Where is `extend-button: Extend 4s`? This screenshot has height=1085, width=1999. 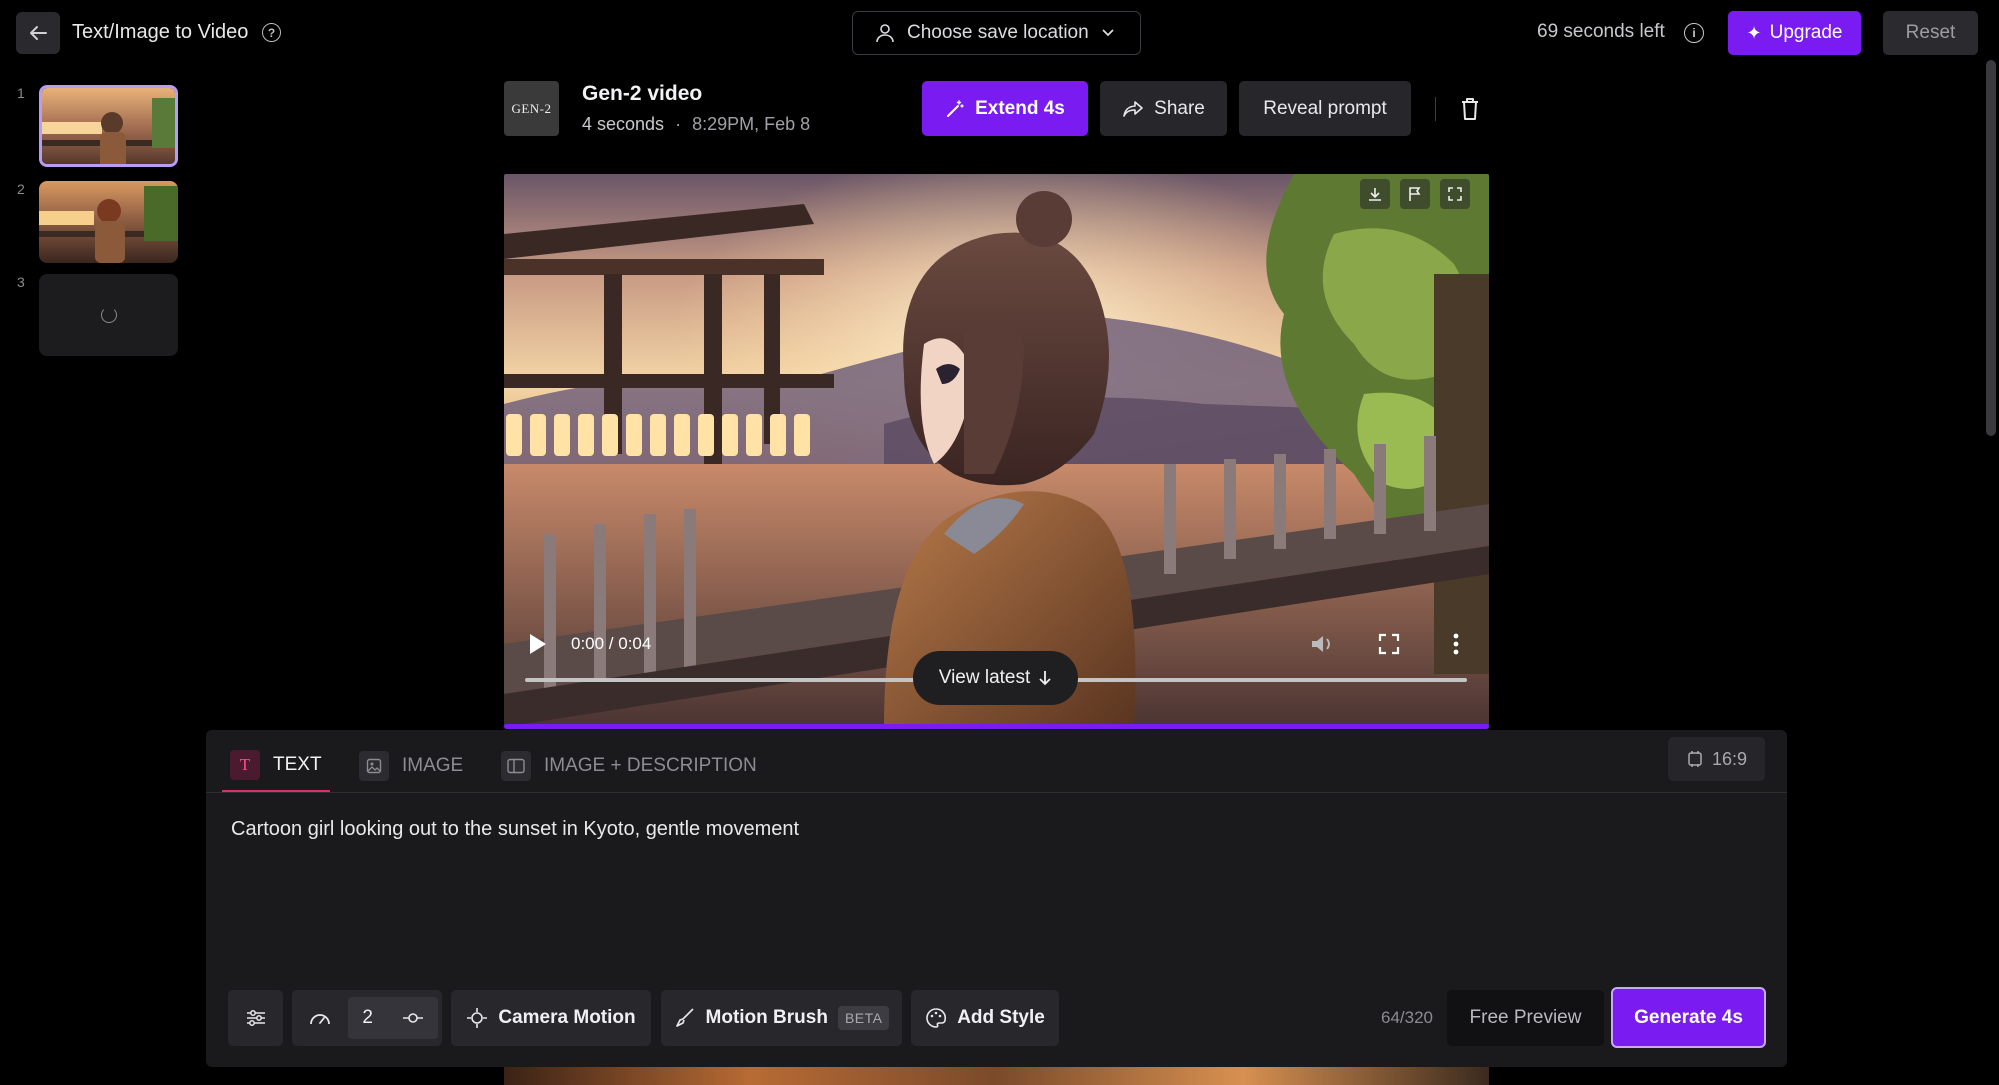 extend-button: Extend 4s is located at coordinates (1005, 108).